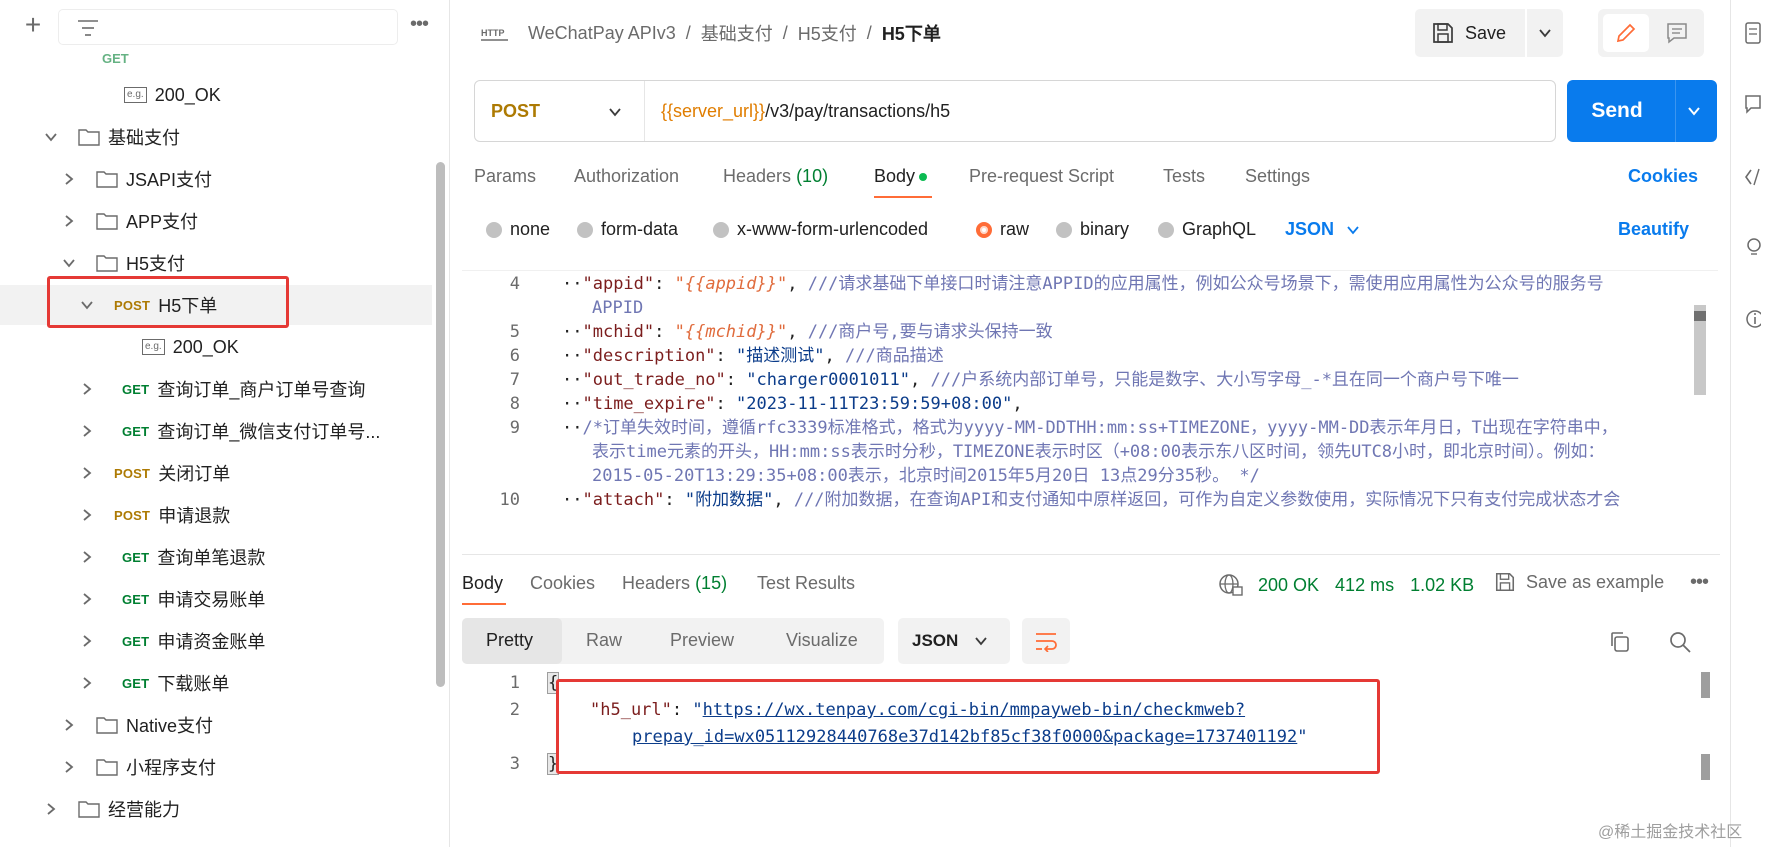  What do you see at coordinates (954, 641) in the screenshot?
I see `response-format-select: JSON` at bounding box center [954, 641].